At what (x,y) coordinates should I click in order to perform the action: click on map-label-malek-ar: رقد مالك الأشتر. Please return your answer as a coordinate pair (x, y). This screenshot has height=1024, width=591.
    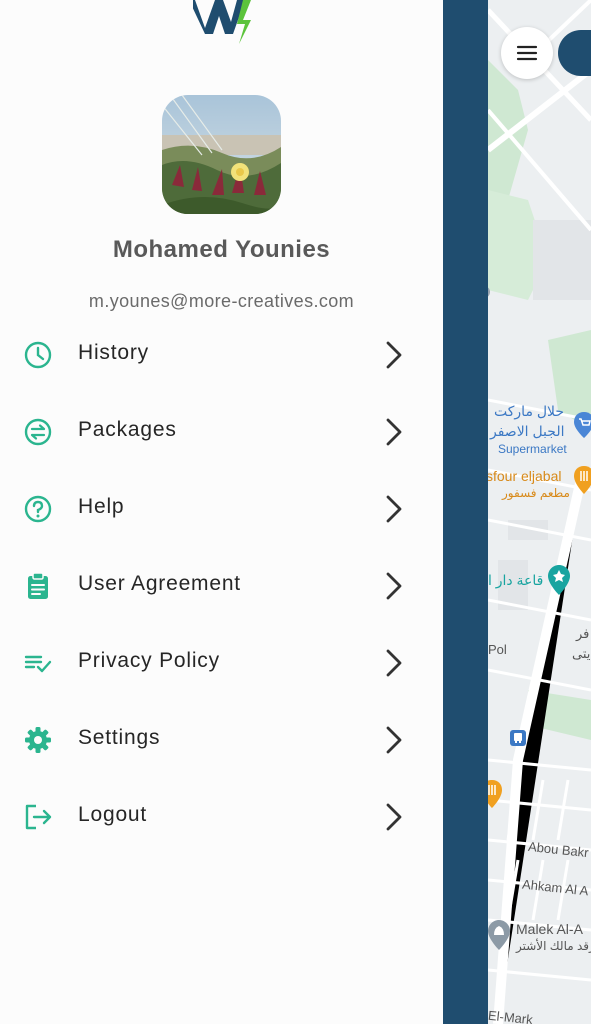
    Looking at the image, I should click on (553, 946).